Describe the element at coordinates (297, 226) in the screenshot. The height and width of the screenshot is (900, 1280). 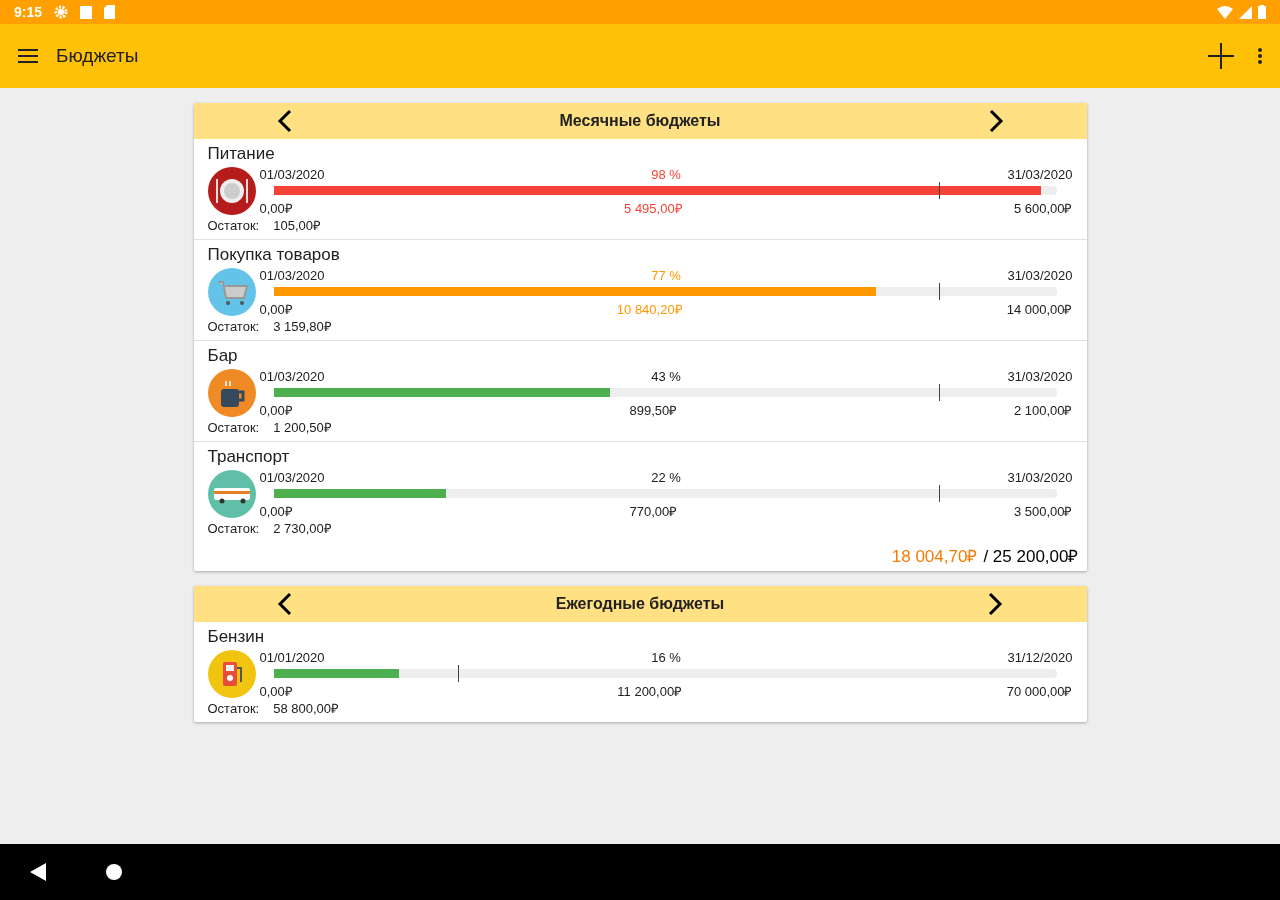
I see `remainder-amount: 105,00₽` at that location.